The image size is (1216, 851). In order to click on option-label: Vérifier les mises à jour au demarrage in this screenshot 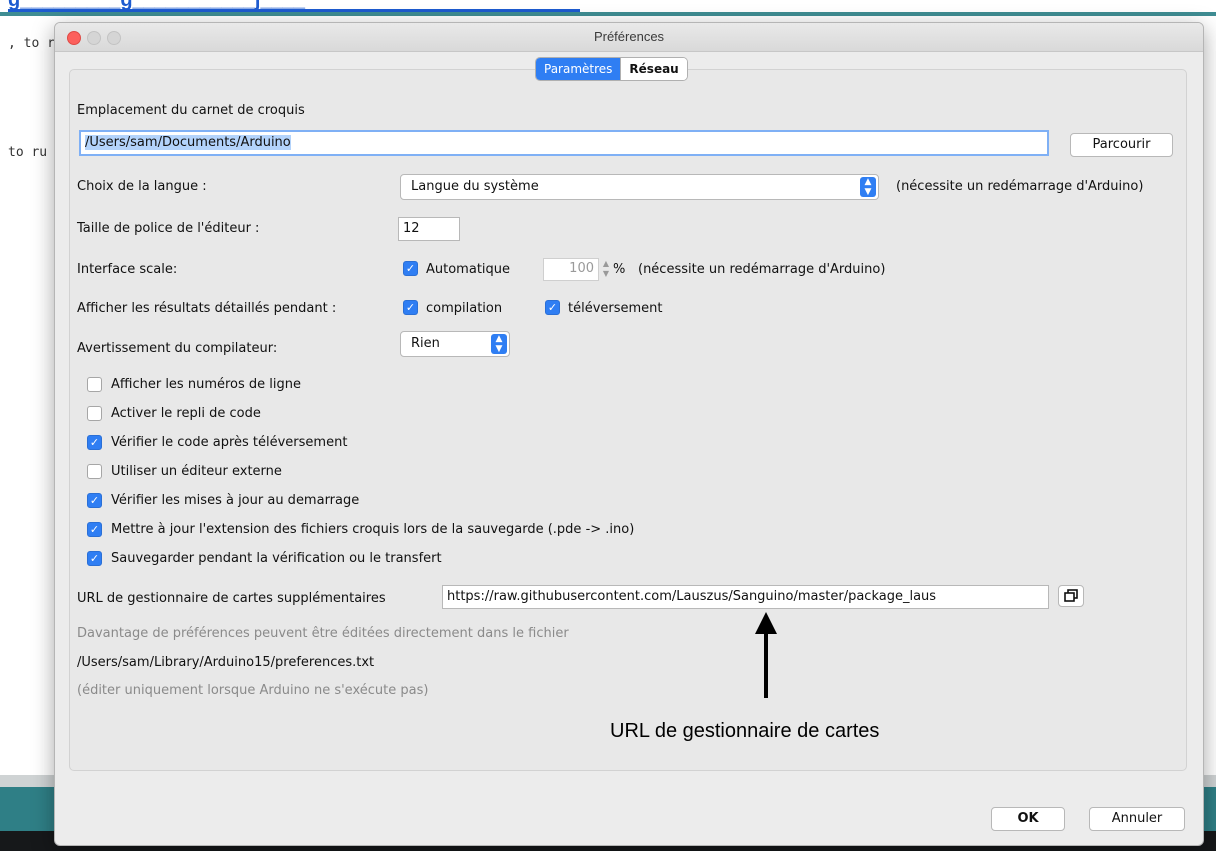, I will do `click(235, 500)`.